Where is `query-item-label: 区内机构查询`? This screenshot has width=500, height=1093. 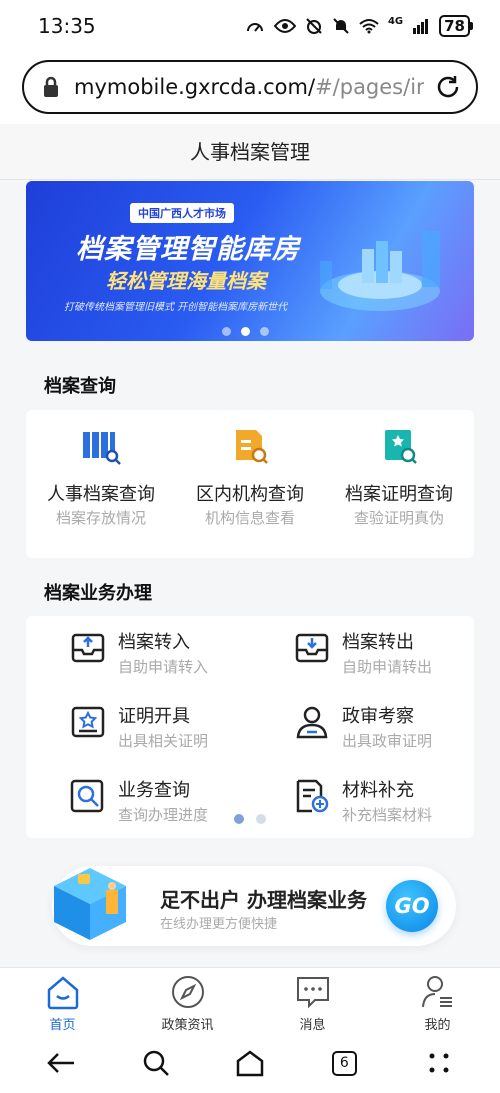 query-item-label: 区内机构查询 is located at coordinates (250, 494).